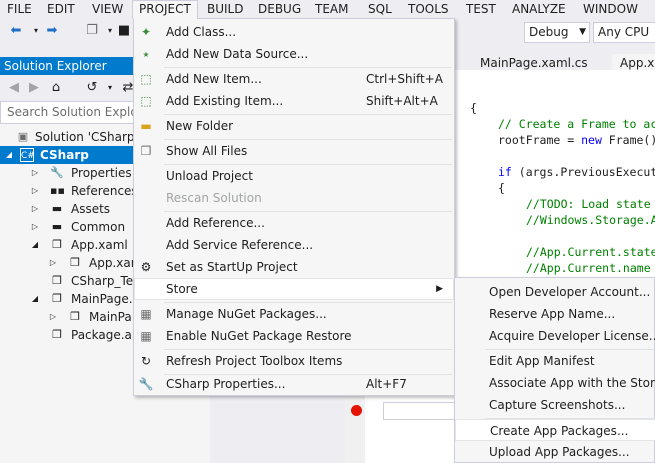  What do you see at coordinates (34, 88) in the screenshot?
I see `forward-icon: ▶` at bounding box center [34, 88].